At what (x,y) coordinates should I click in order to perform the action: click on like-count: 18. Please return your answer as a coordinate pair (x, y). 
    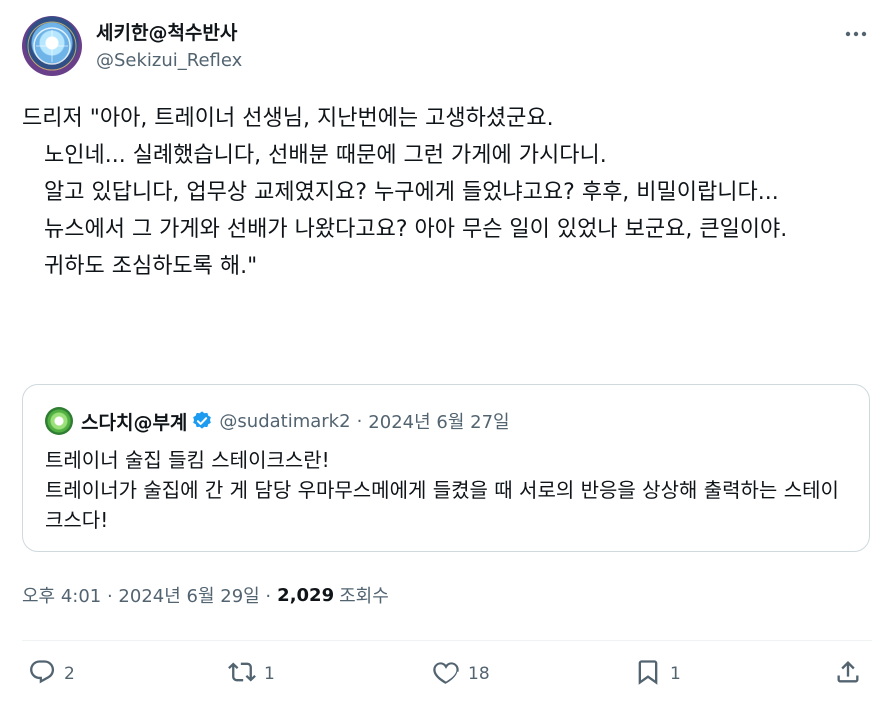
    Looking at the image, I should click on (479, 674).